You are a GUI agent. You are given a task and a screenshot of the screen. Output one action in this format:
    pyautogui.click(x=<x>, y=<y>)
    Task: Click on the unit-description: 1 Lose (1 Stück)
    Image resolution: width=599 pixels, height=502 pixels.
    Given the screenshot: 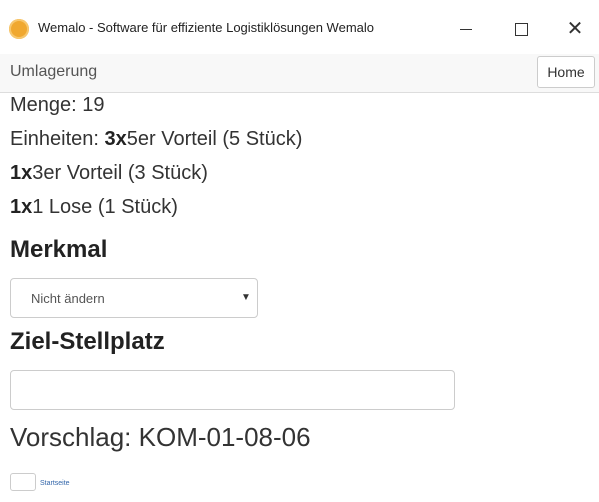 What is the action you would take?
    pyautogui.click(x=105, y=207)
    